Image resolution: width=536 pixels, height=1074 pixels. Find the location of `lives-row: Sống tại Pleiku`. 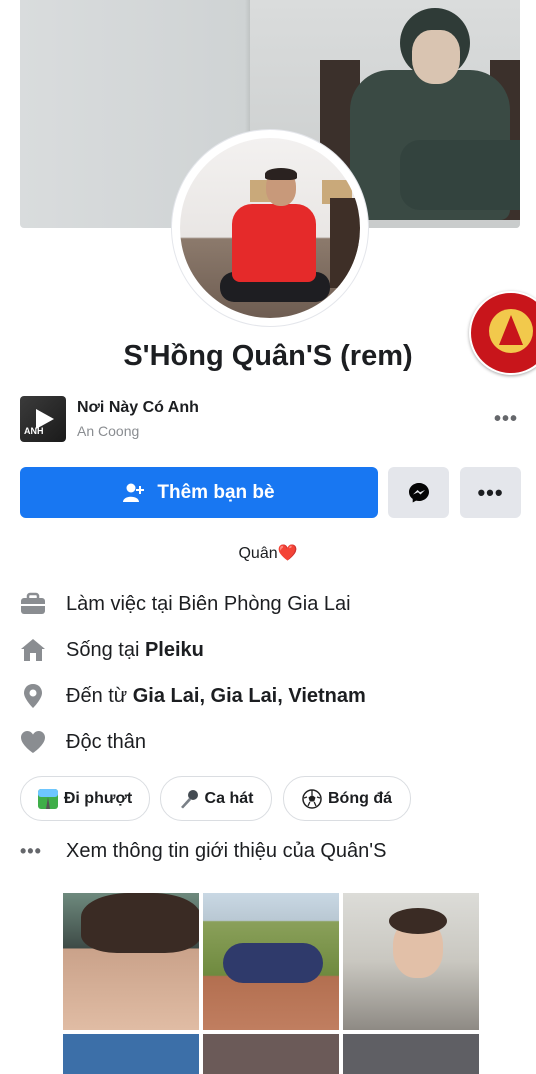

lives-row: Sống tại Pleiku is located at coordinates (270, 650).